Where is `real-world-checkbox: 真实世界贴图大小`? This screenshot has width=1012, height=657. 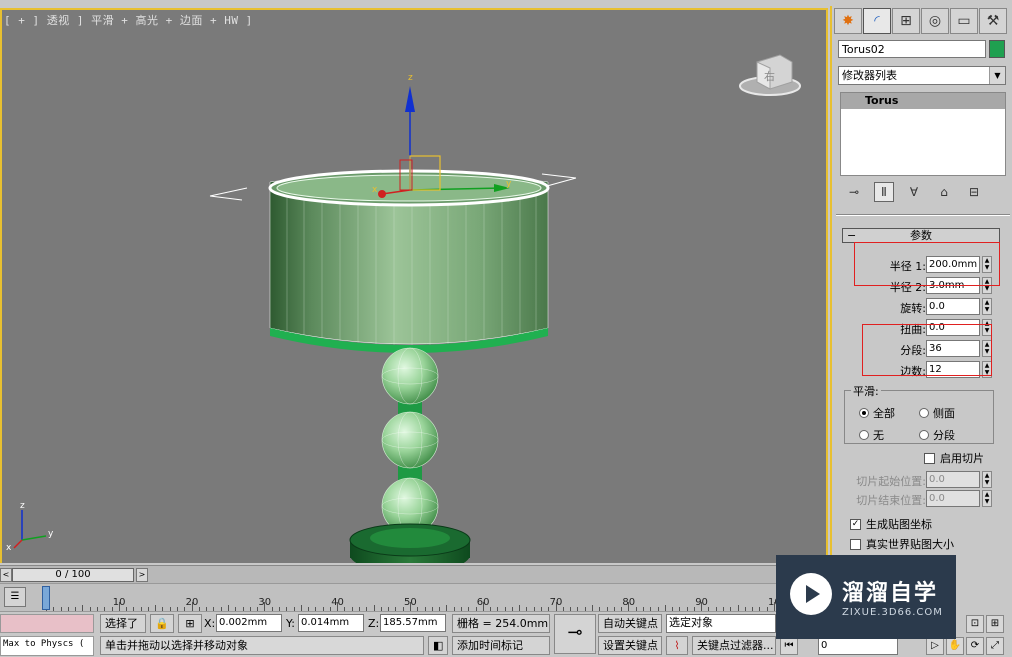
real-world-checkbox: 真实世界贴图大小 is located at coordinates (902, 544).